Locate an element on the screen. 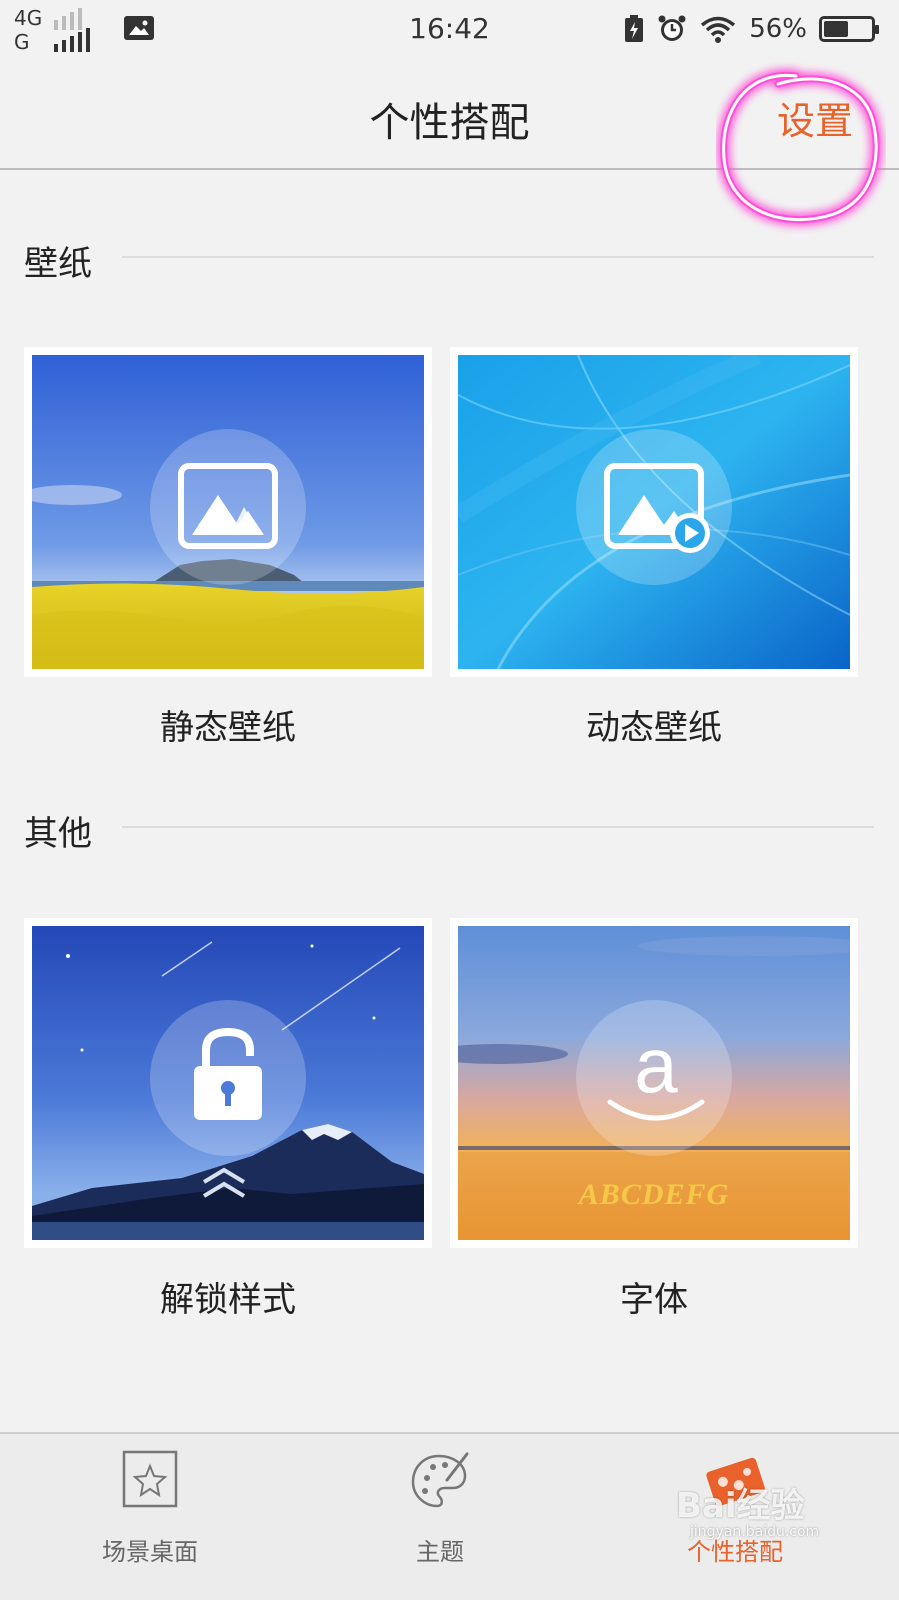  static-wallpaper-label: 静态壁纸 is located at coordinates (228, 728).